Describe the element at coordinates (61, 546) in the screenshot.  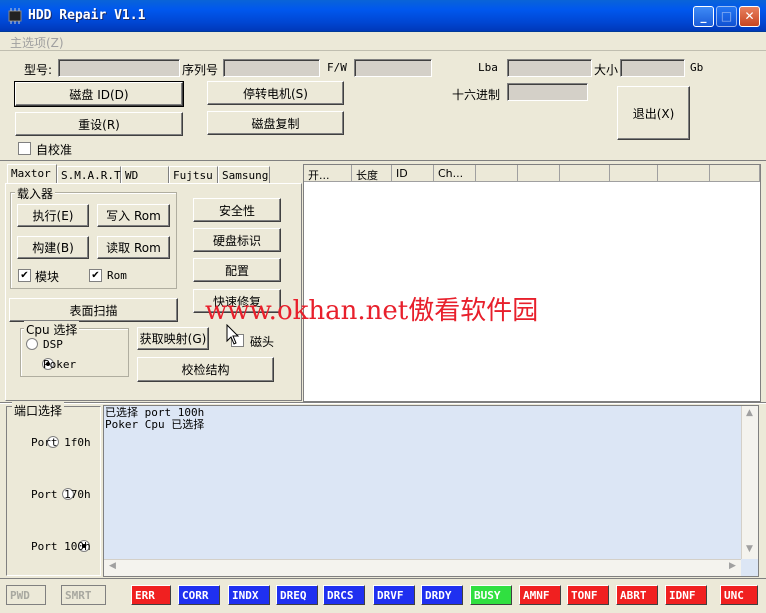
I see `port-100h-label: Port 100h` at that location.